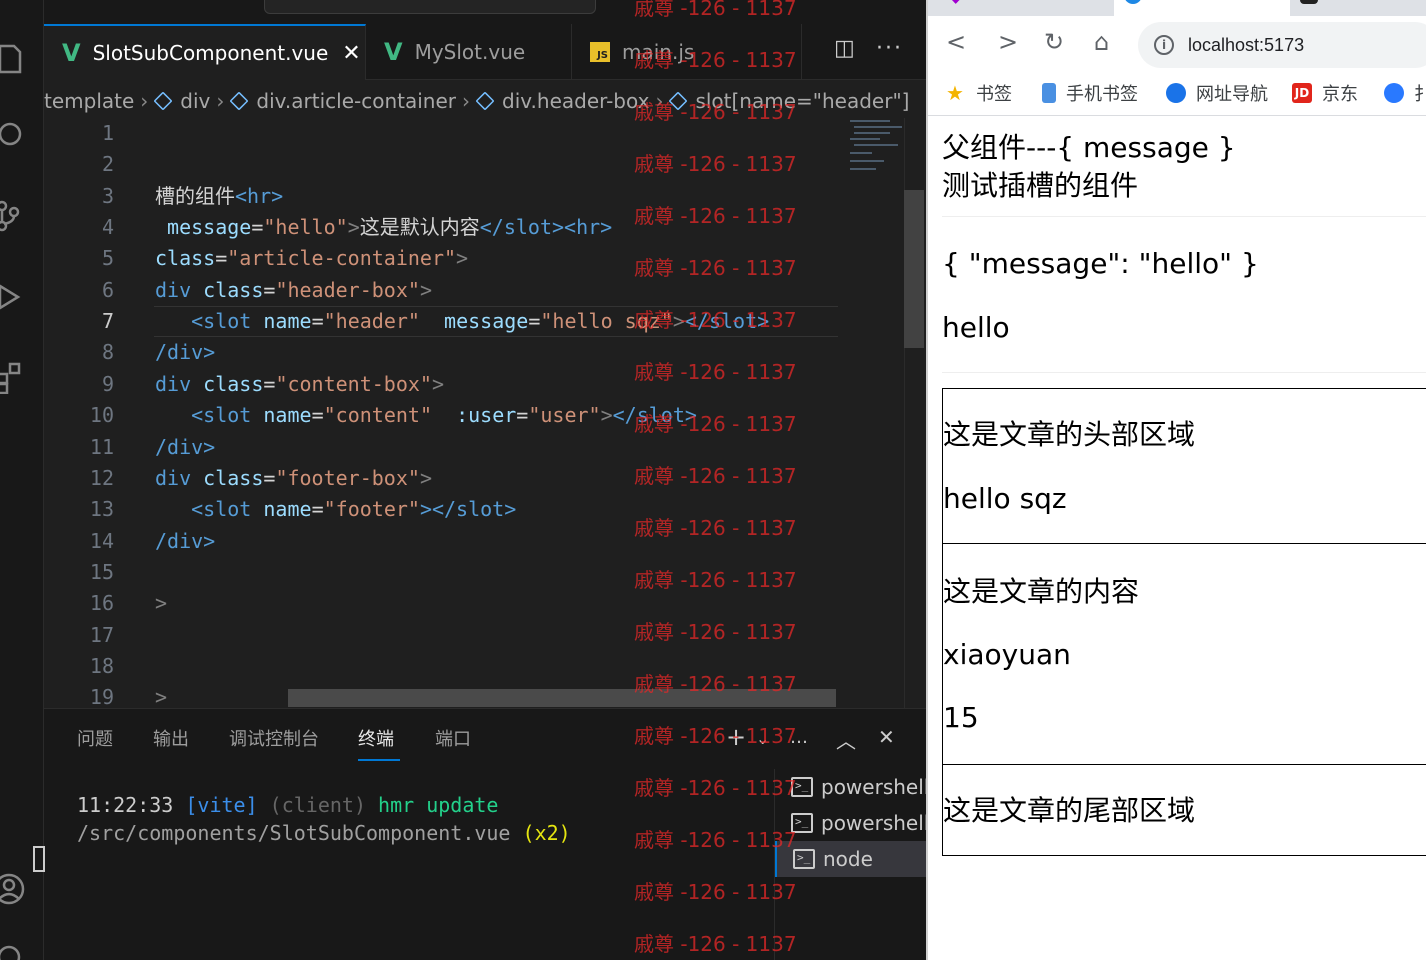 This screenshot has height=960, width=1426. What do you see at coordinates (266, 290) in the screenshot?
I see `code-line: 6 div class="header-box">` at bounding box center [266, 290].